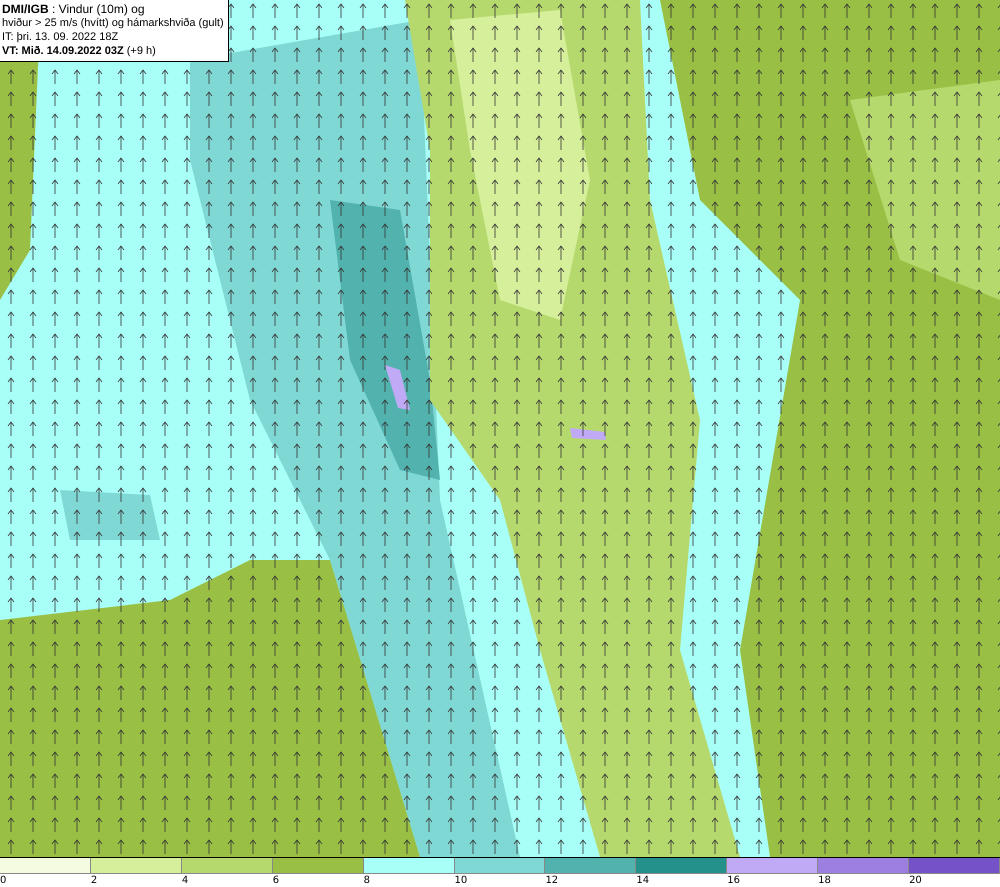  I want to click on legend-label: 20, so click(915, 880).